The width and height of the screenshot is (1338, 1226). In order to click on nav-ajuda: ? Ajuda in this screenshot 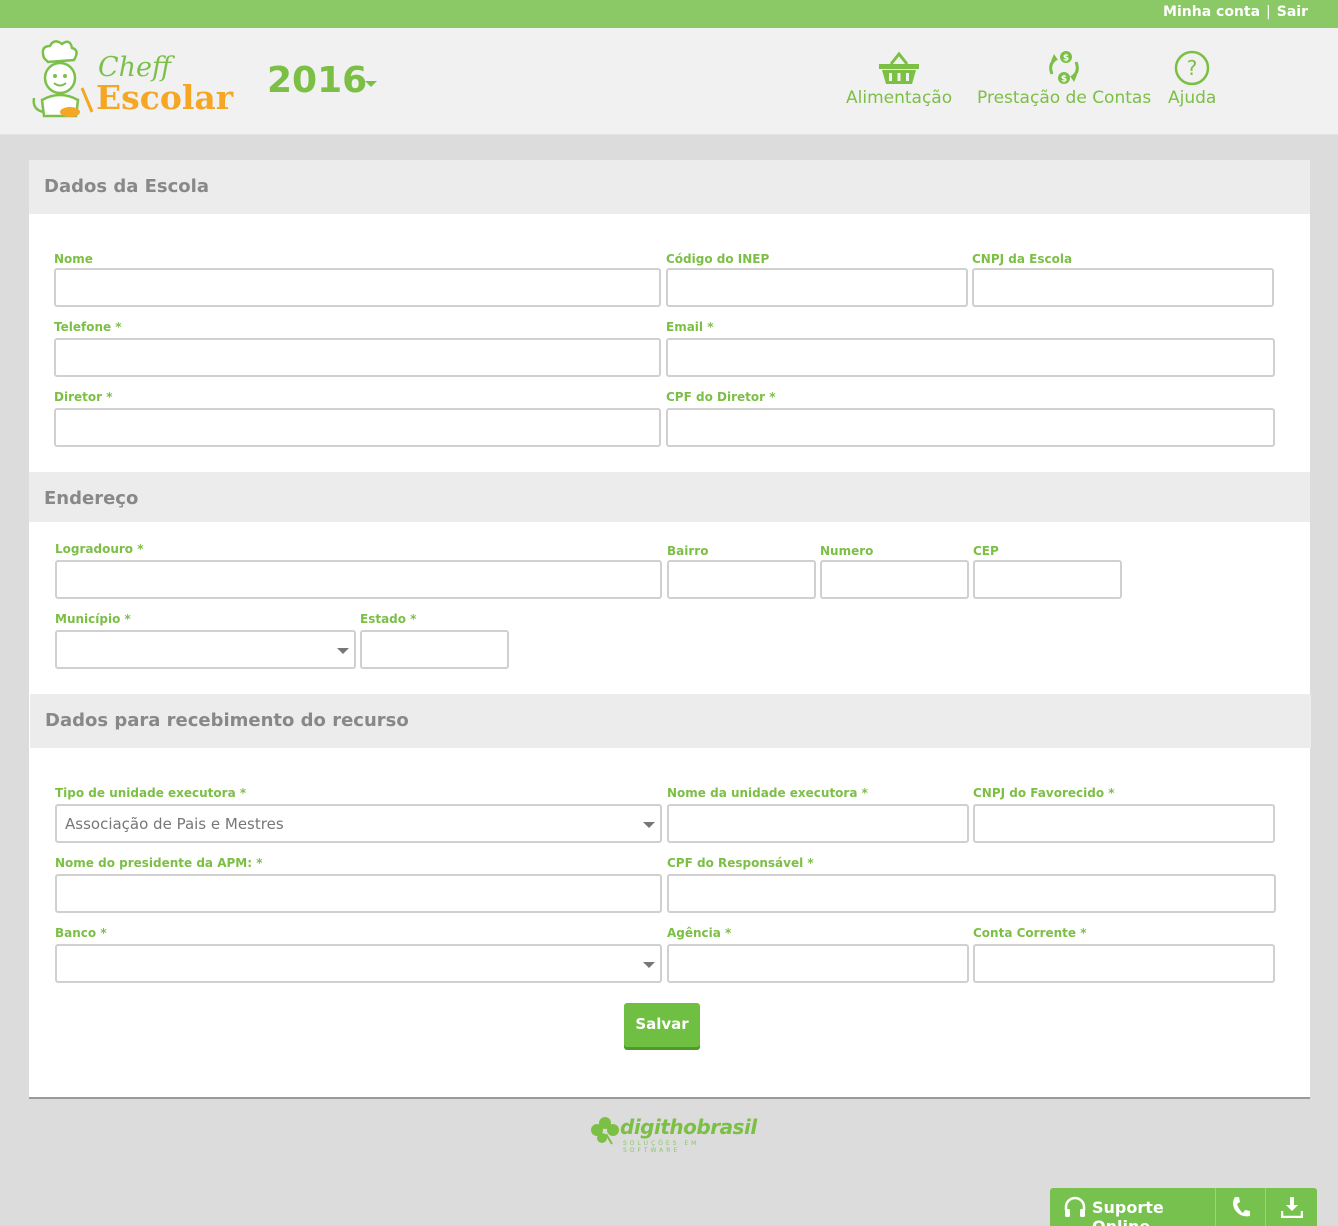, I will do `click(1192, 79)`.